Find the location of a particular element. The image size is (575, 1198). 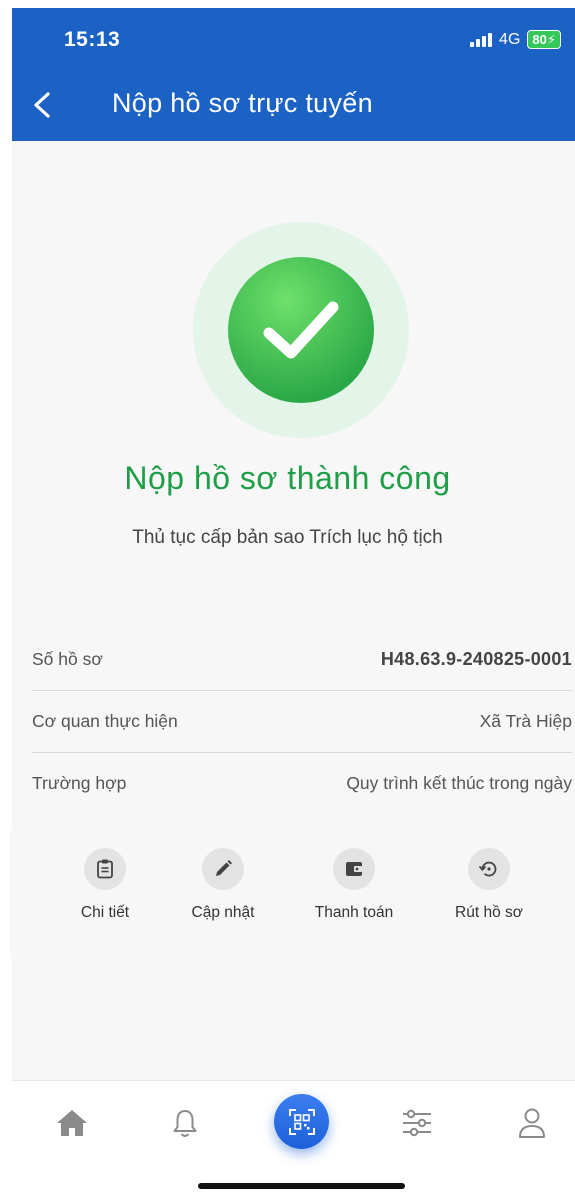

sliders-icon is located at coordinates (417, 1123).